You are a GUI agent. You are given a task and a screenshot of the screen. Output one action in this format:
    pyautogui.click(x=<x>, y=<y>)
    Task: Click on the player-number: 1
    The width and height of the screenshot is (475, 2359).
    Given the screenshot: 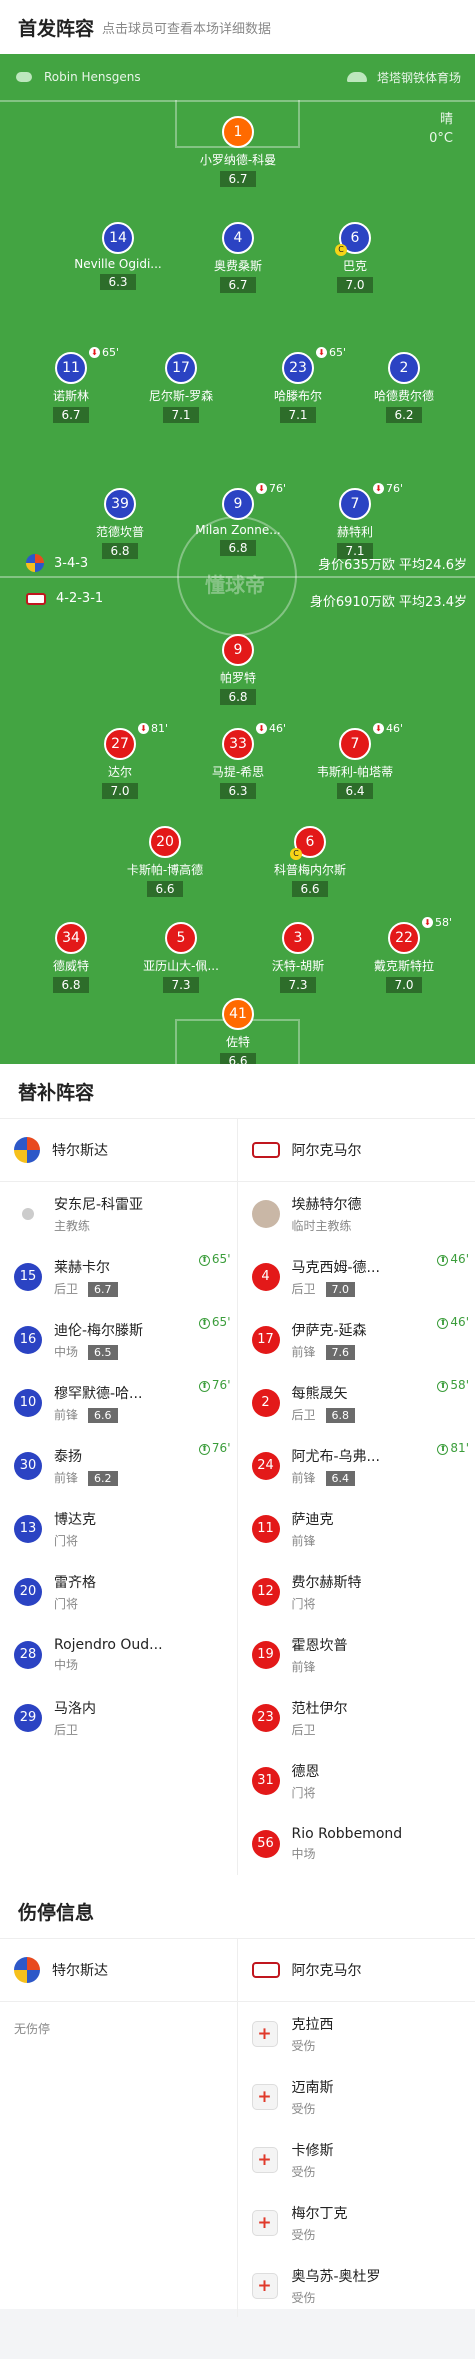 What is the action you would take?
    pyautogui.click(x=238, y=132)
    